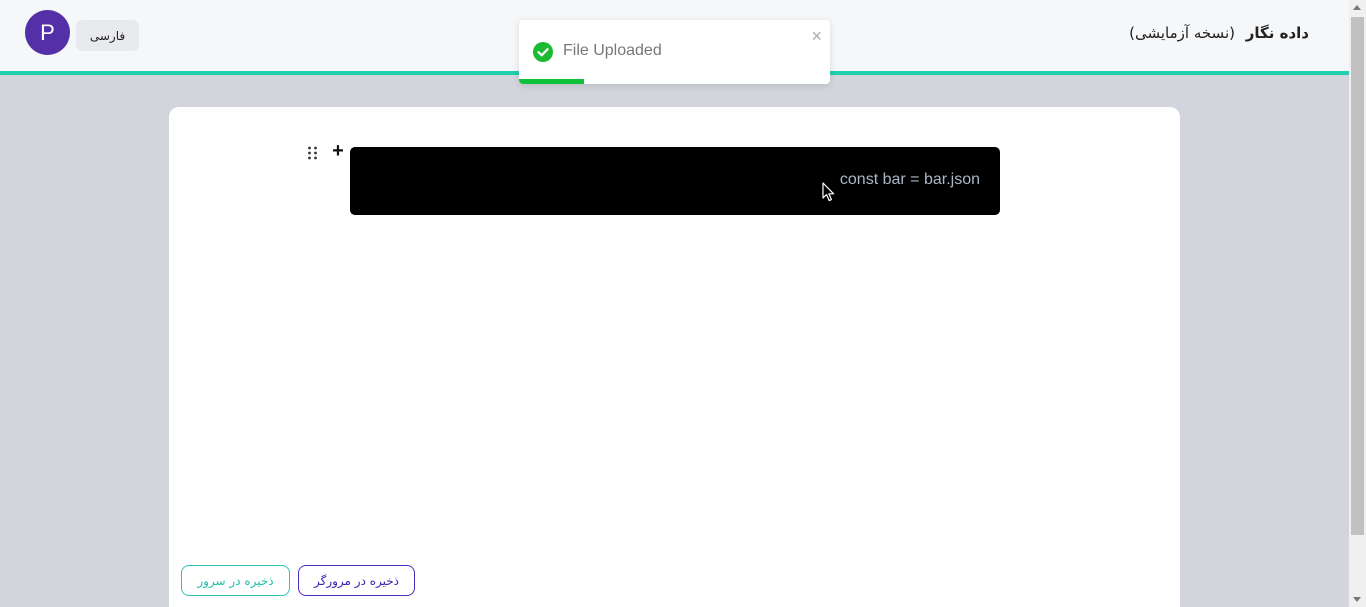  What do you see at coordinates (107, 35) in the screenshot?
I see `language-button: فارسی` at bounding box center [107, 35].